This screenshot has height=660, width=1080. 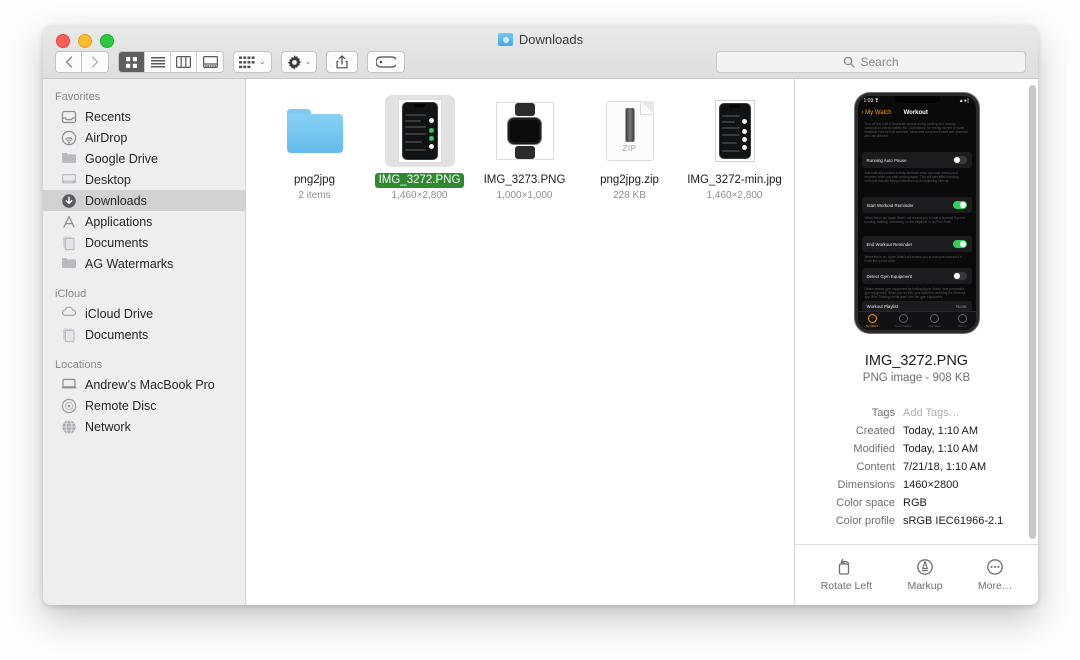 What do you see at coordinates (903, 321) in the screenshot?
I see `phone-tab: Face Gallery` at bounding box center [903, 321].